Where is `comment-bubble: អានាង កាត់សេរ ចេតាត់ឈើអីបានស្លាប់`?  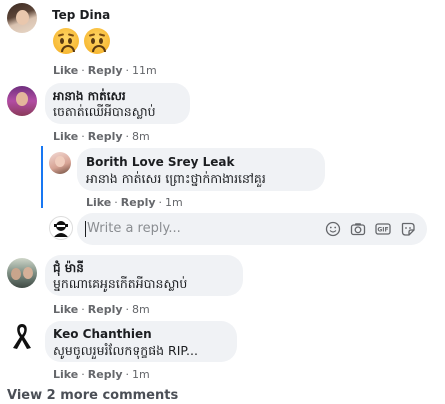 comment-bubble: អានាង កាត់សេរ ចេតាត់ឈើអីបានស្លាប់ is located at coordinates (117, 103).